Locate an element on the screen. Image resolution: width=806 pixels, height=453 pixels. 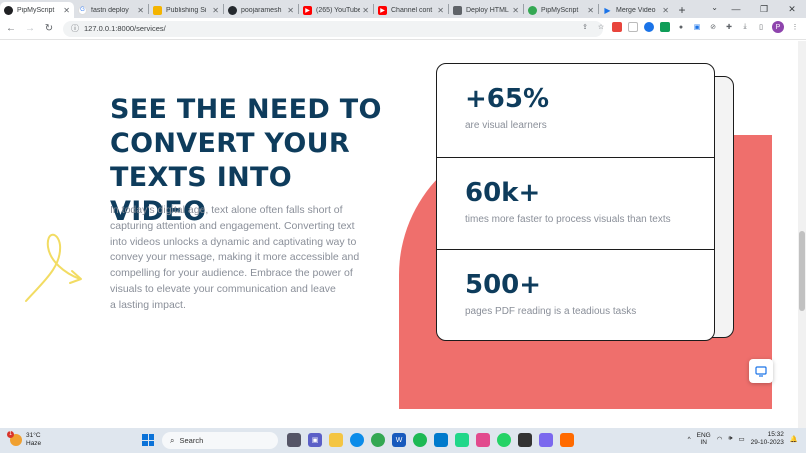
site-info-icon: ⓘ is located at coordinates (75, 28).